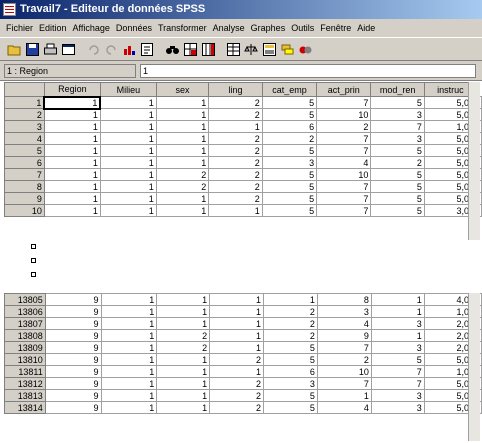 Image resolution: width=482 pixels, height=443 pixels. I want to click on data-cell: 10, so click(344, 371).